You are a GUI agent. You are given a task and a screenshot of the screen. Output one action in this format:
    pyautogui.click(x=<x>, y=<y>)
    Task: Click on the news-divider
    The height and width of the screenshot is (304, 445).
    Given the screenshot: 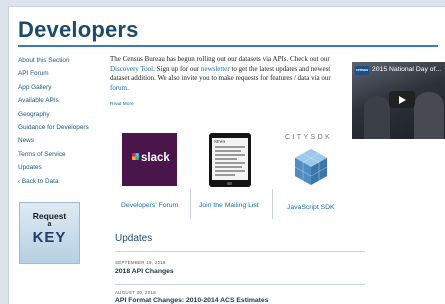 What is the action you would take?
    pyautogui.click(x=240, y=284)
    